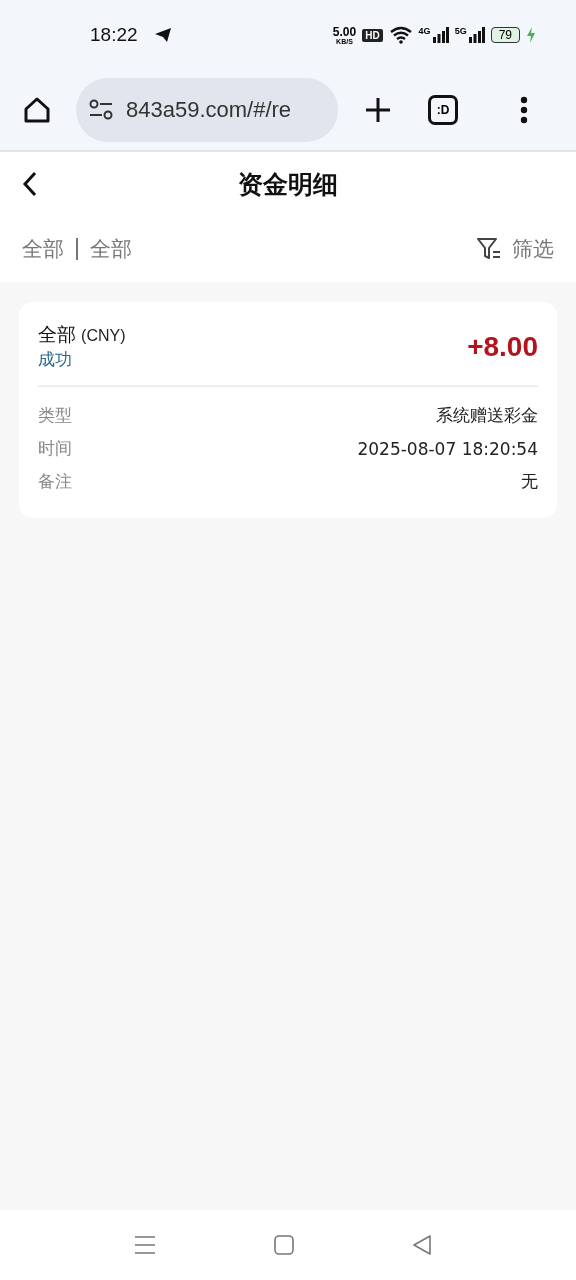  Describe the element at coordinates (400, 35) in the screenshot. I see `wifi-icon` at that location.